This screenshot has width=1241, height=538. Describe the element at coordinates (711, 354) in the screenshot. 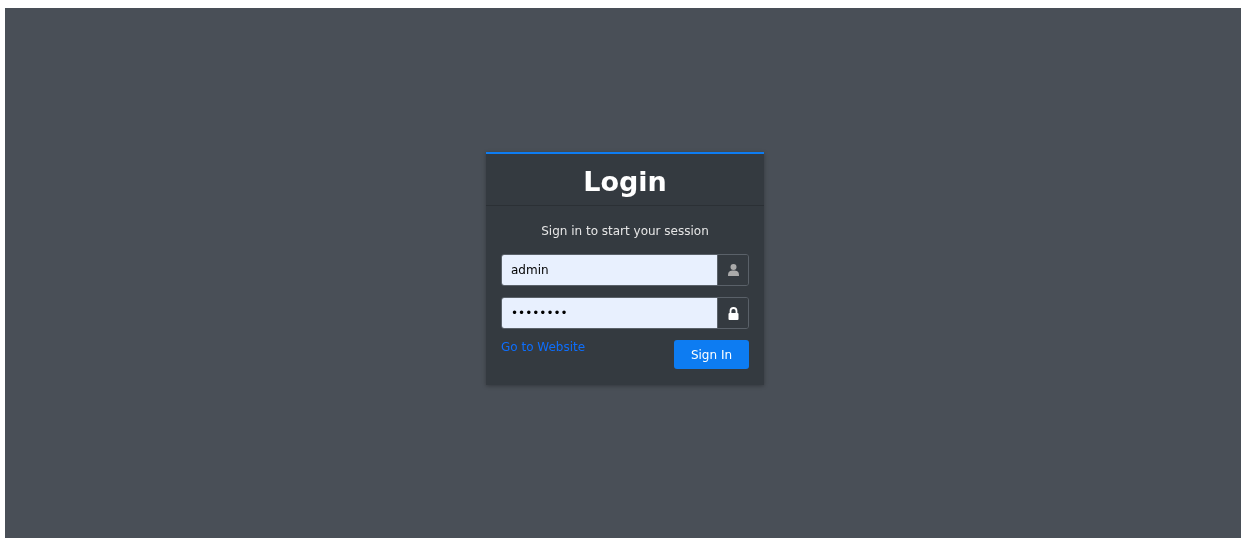

I see `sign-in-button: Sign In` at that location.